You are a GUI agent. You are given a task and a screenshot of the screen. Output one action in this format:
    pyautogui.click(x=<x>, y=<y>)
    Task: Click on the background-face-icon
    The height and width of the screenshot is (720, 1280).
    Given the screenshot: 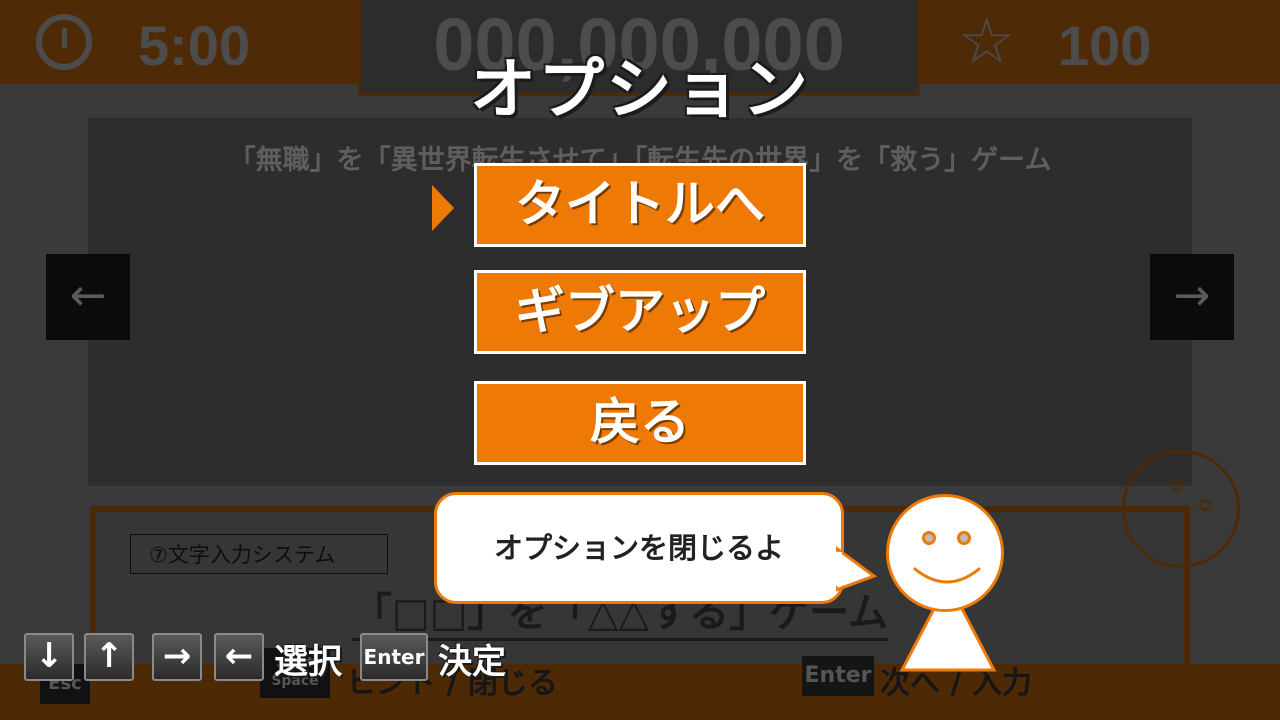 What is the action you would take?
    pyautogui.click(x=1181, y=509)
    